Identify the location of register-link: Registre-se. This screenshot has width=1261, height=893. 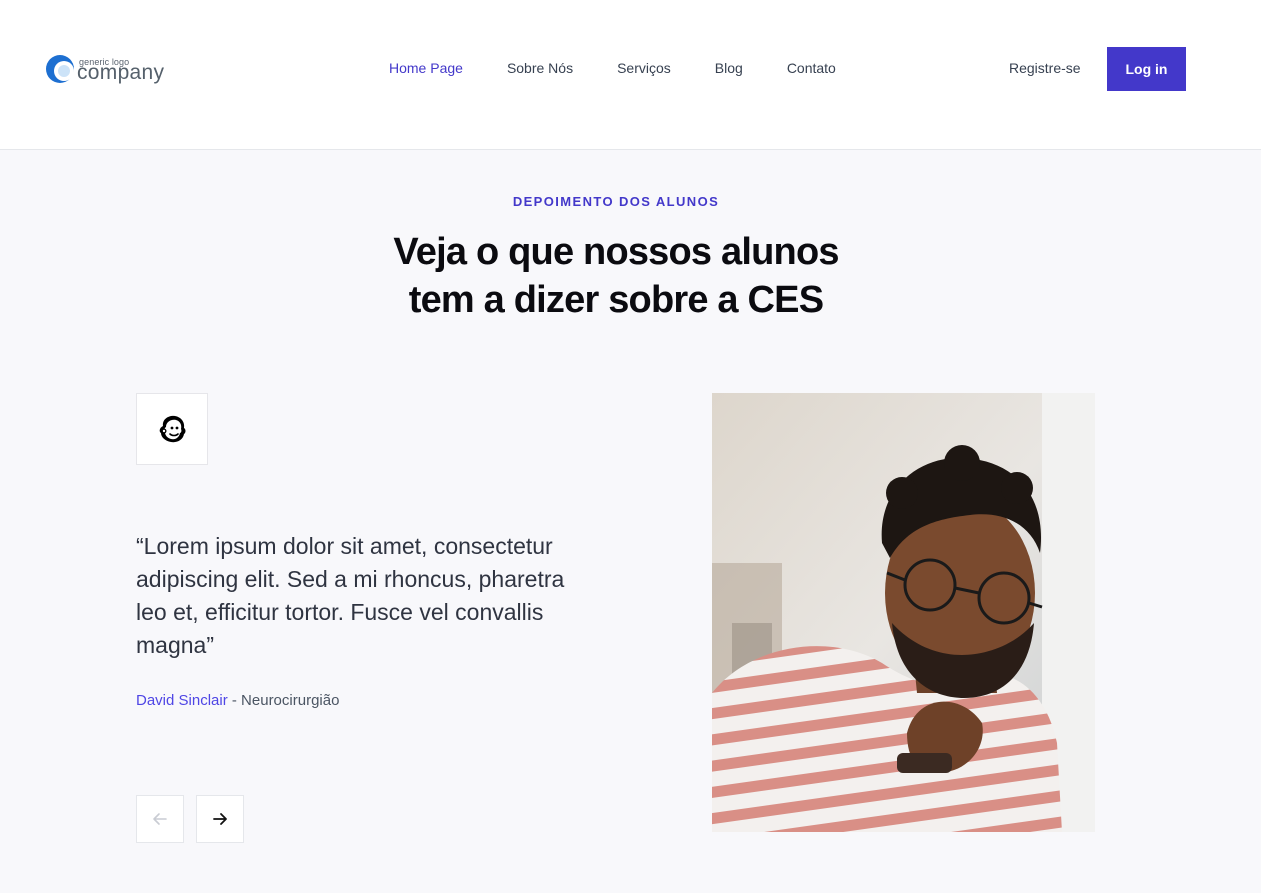
(1045, 68).